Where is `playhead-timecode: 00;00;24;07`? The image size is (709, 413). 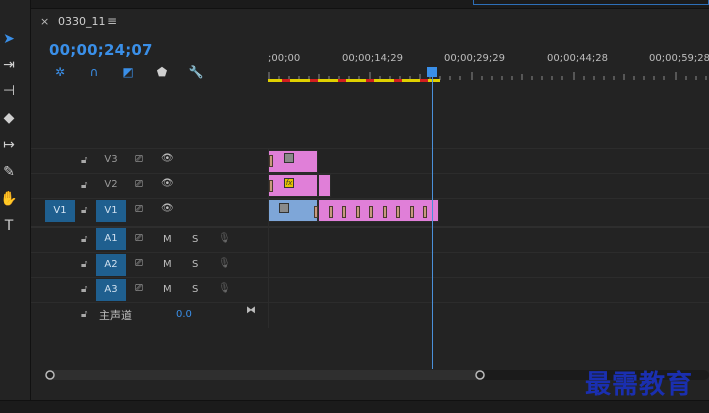
playhead-timecode: 00;00;24;07 is located at coordinates (101, 50).